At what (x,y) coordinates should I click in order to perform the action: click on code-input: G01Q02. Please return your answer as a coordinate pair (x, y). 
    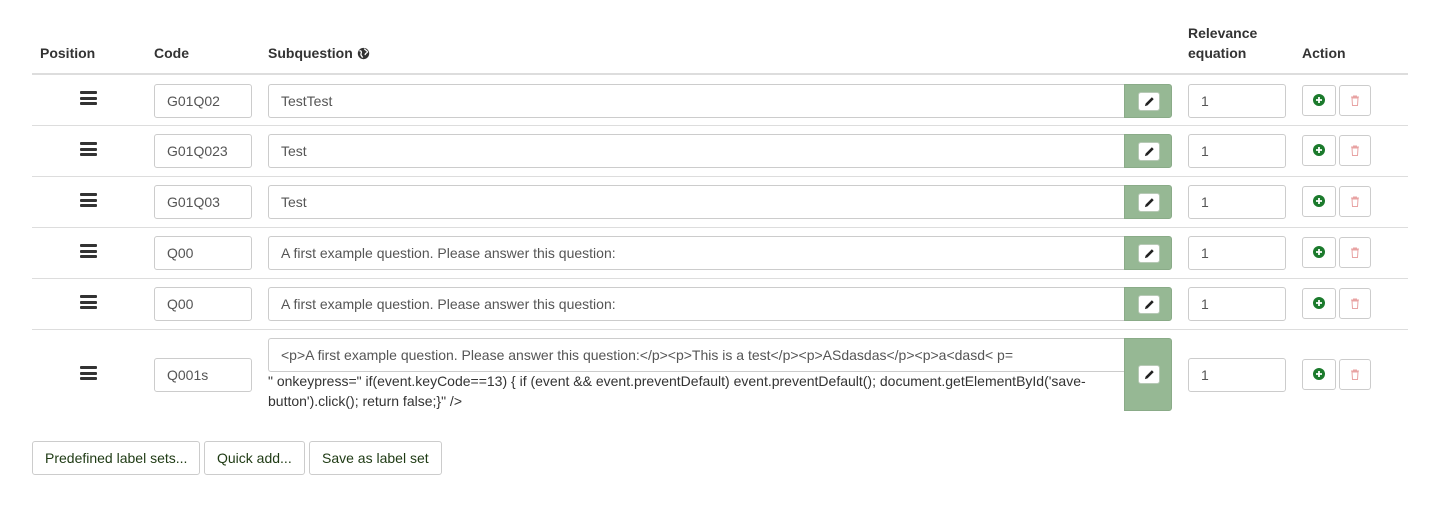
    Looking at the image, I should click on (203, 101).